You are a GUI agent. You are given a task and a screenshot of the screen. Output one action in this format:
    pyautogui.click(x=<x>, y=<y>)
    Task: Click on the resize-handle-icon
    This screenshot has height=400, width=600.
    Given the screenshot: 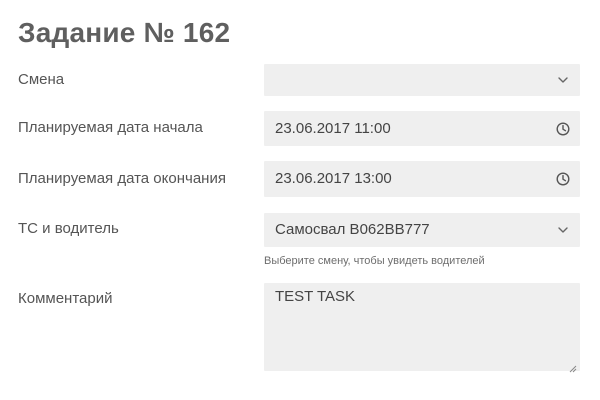 What is the action you would take?
    pyautogui.click(x=573, y=366)
    